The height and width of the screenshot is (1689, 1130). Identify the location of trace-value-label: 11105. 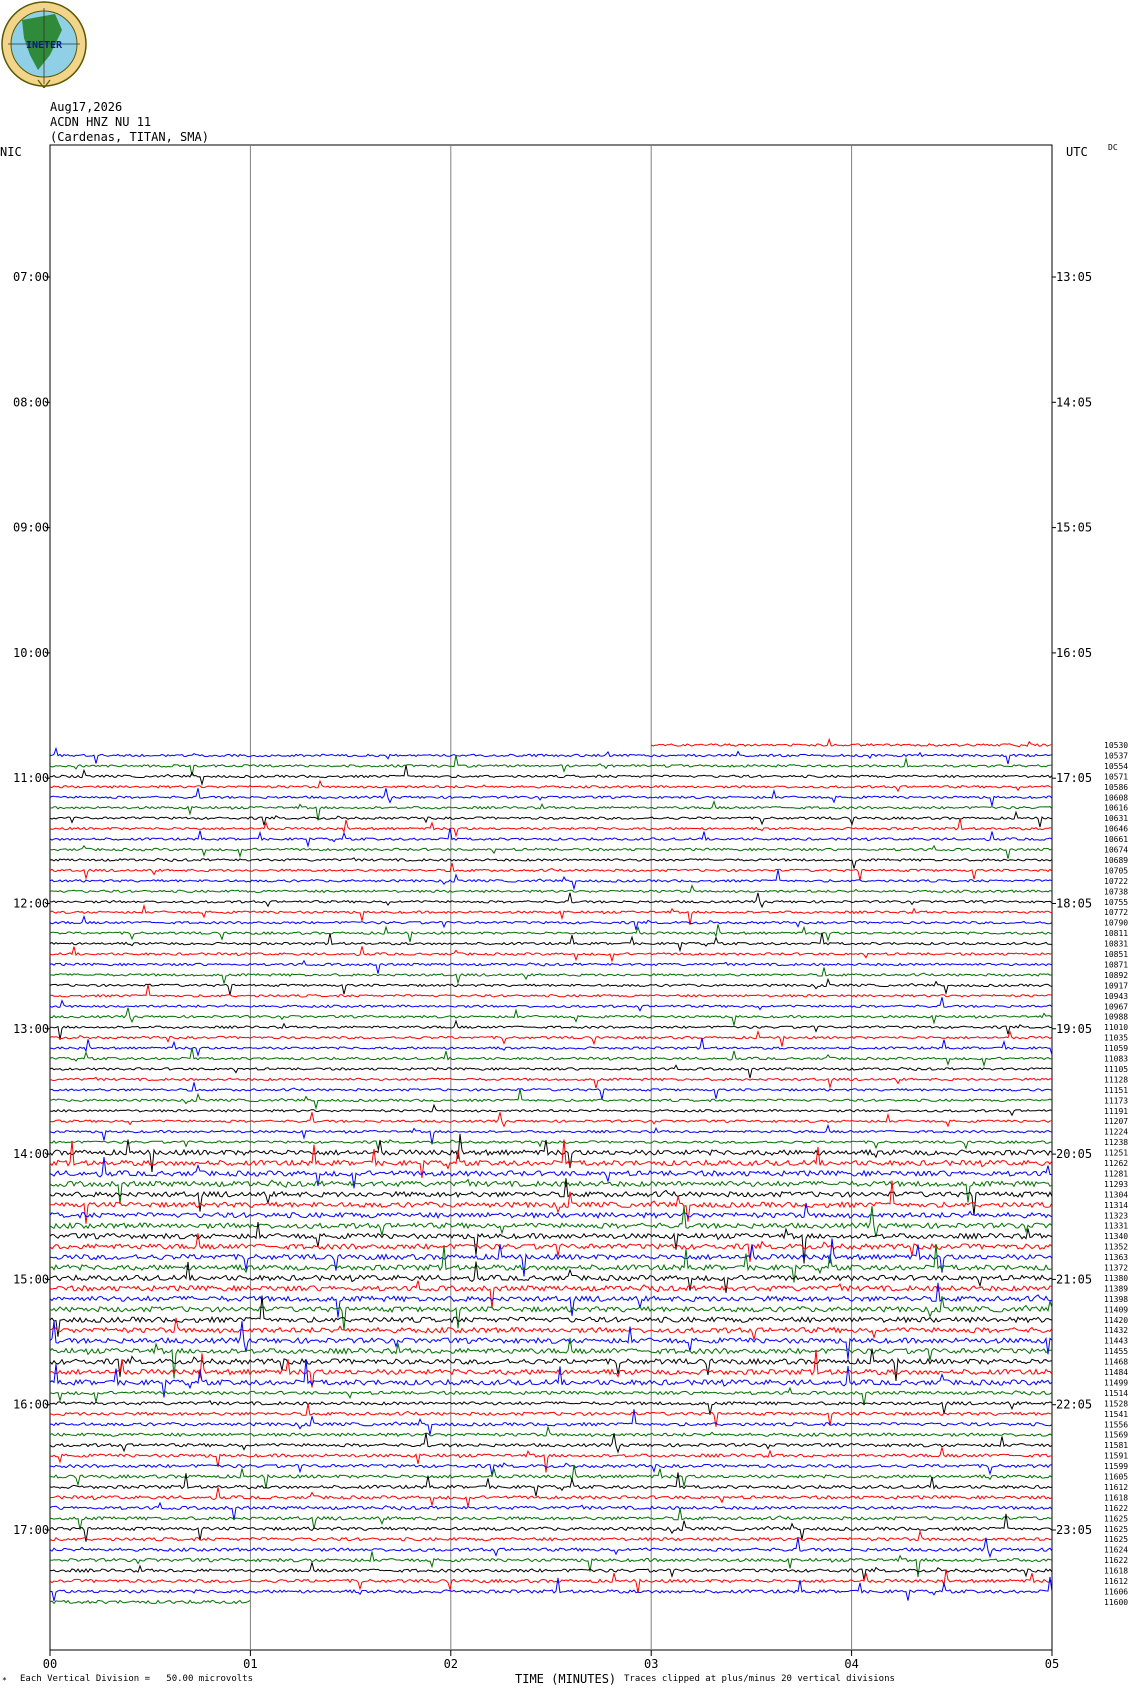
(1116, 1069).